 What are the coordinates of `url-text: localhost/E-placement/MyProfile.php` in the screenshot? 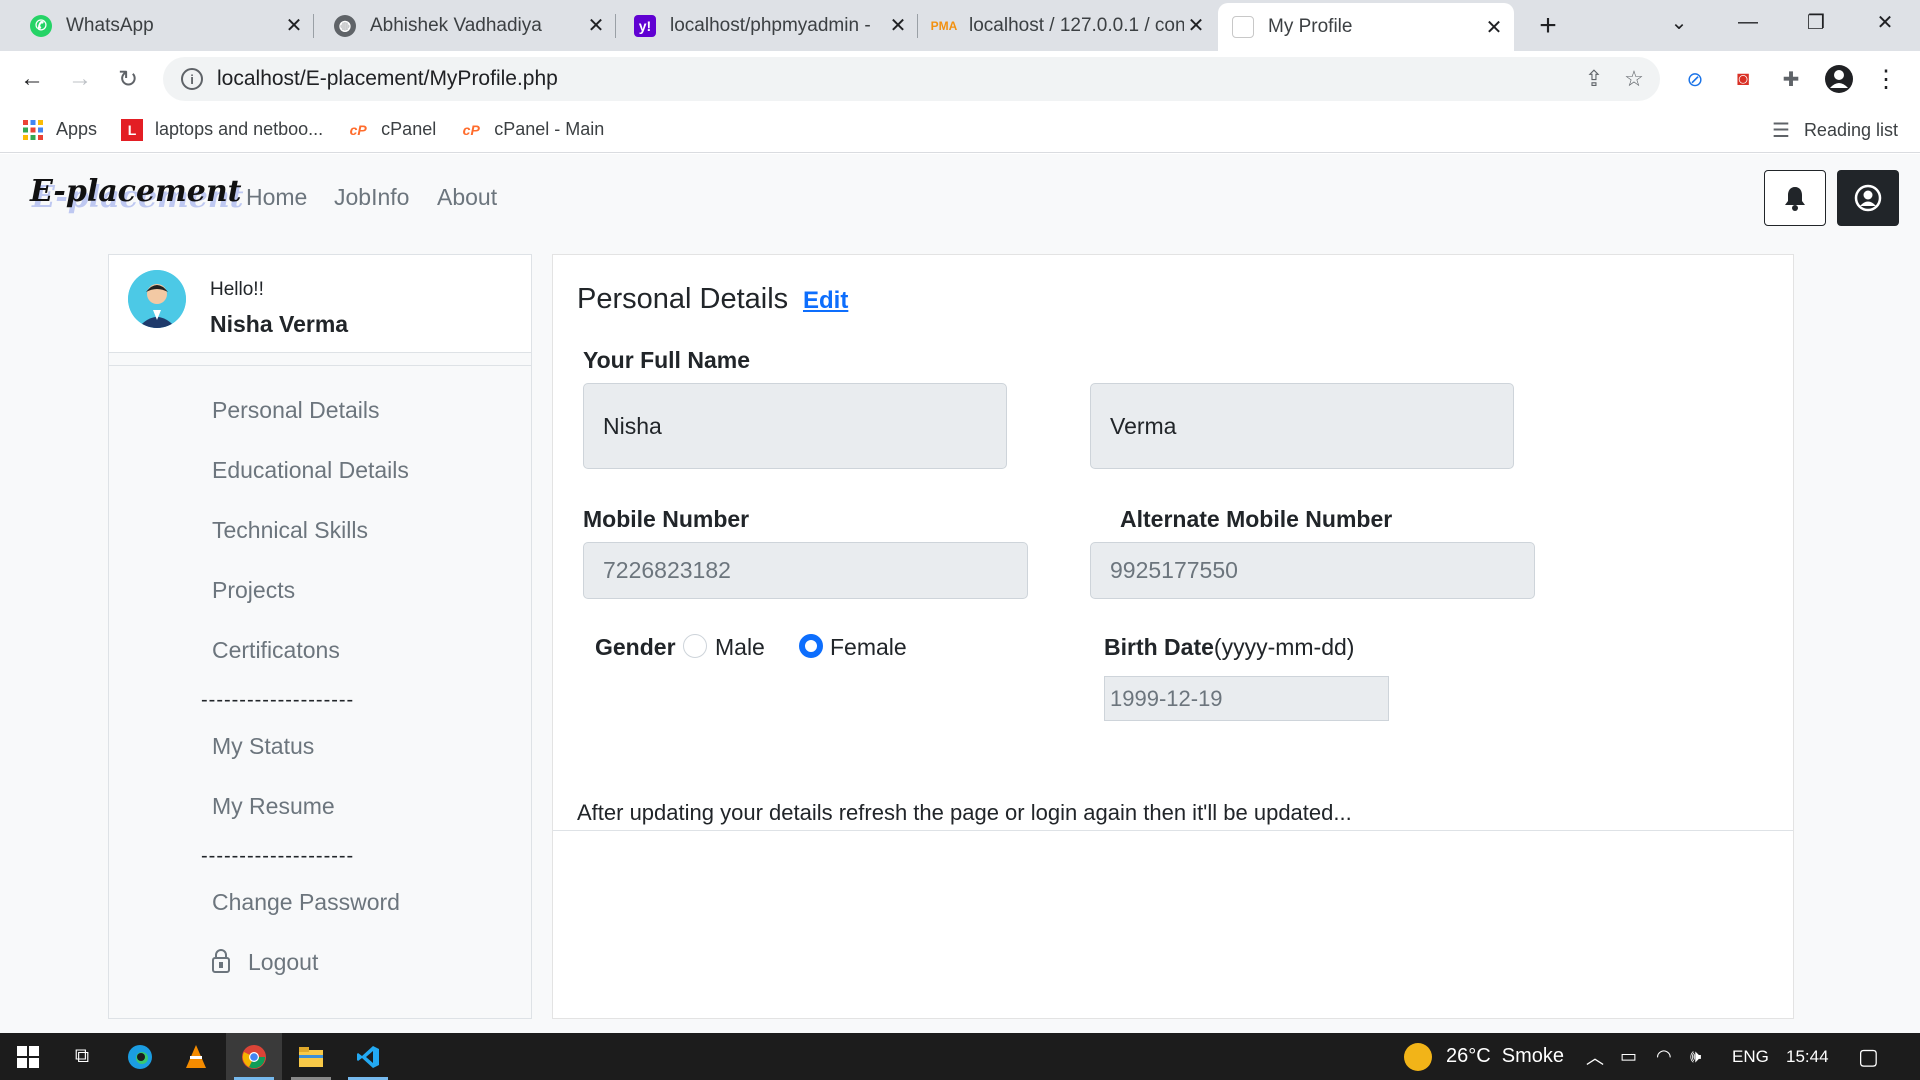 It's located at (895, 79).